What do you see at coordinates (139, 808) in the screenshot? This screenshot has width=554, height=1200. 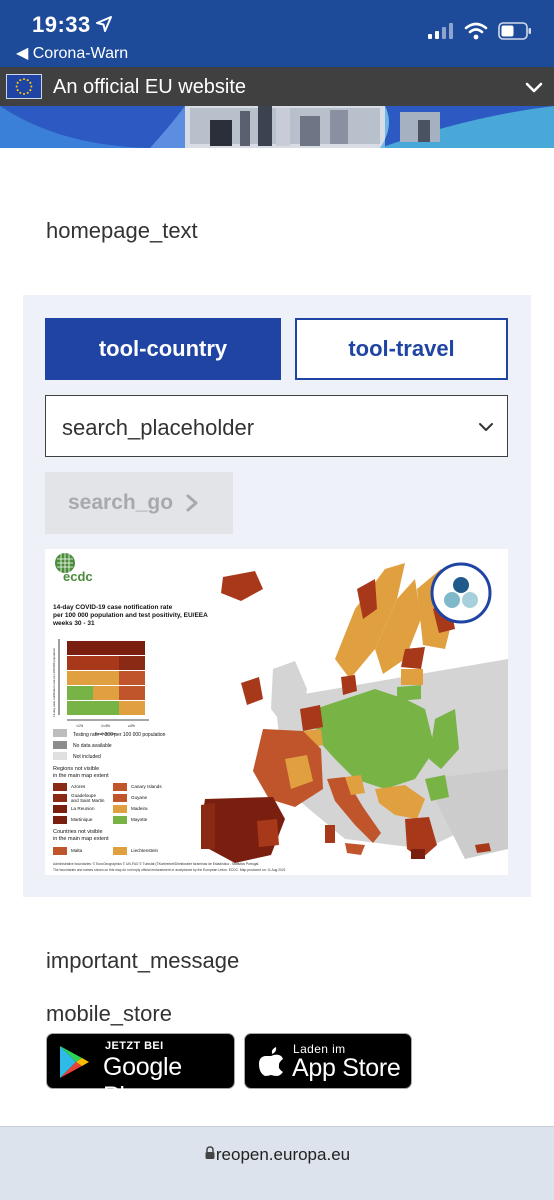 I see `region-legend-item-label: Madeira` at bounding box center [139, 808].